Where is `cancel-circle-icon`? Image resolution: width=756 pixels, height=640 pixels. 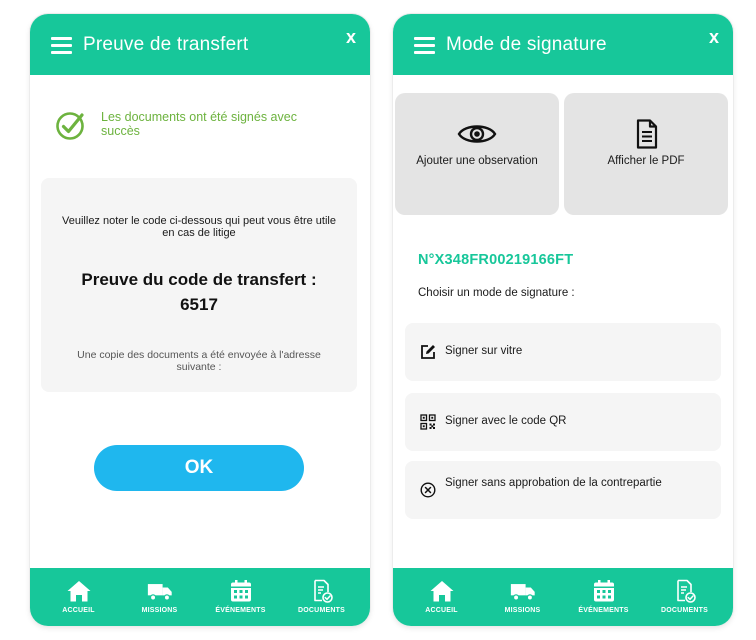 cancel-circle-icon is located at coordinates (428, 490).